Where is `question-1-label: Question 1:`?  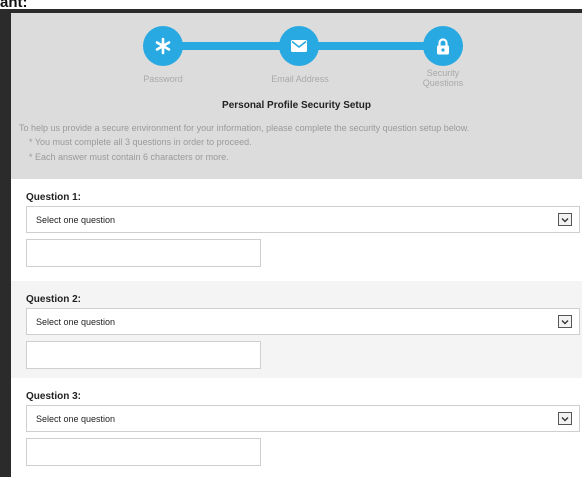
question-1-label: Question 1: is located at coordinates (54, 197).